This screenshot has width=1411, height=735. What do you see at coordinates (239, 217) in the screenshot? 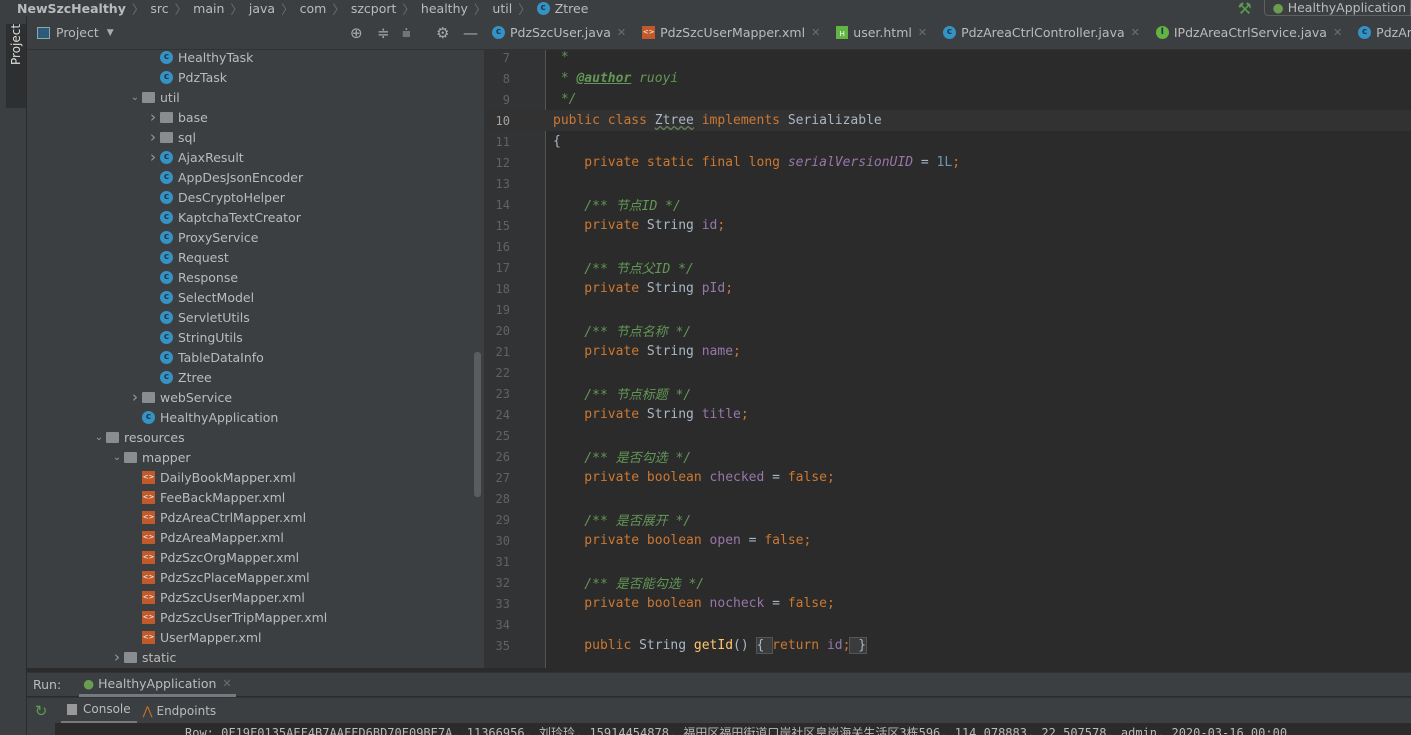
I see `tree-item-label: KaptchaTextCreator` at bounding box center [239, 217].